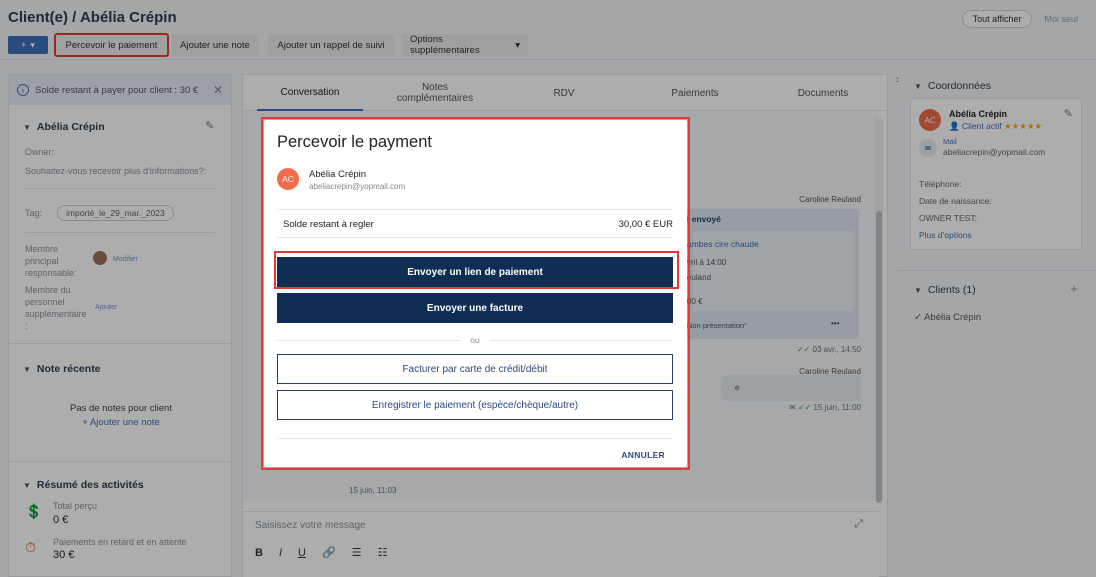  Describe the element at coordinates (476, 270) in the screenshot. I see `button-highlight-frame` at that location.